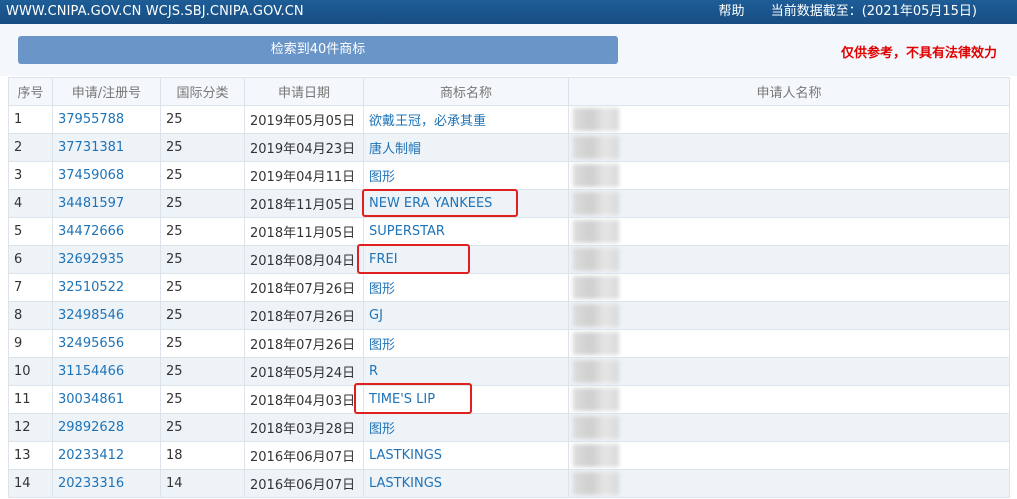  I want to click on reg-number-link: 32692935, so click(106, 259).